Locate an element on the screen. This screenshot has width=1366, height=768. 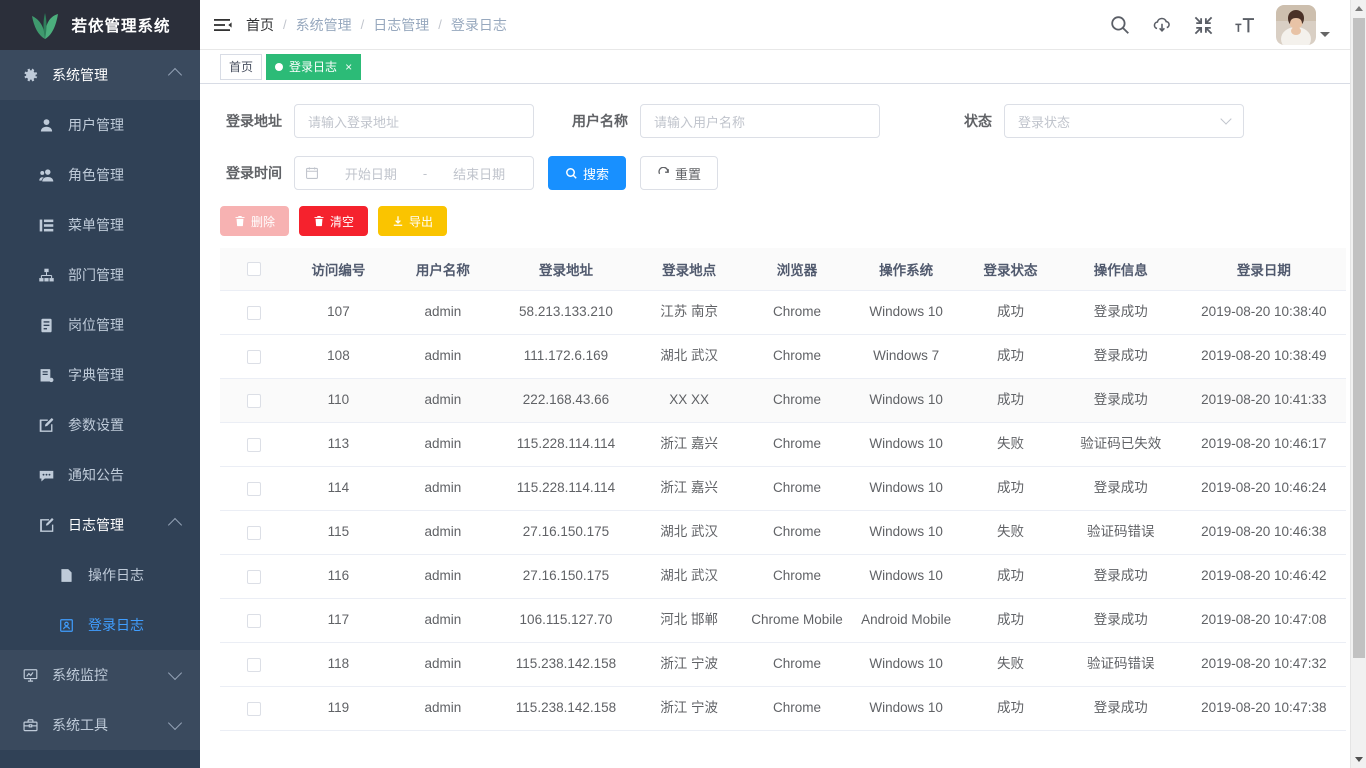
sidebar-group-system-tools: 系统工具 is located at coordinates (100, 725).